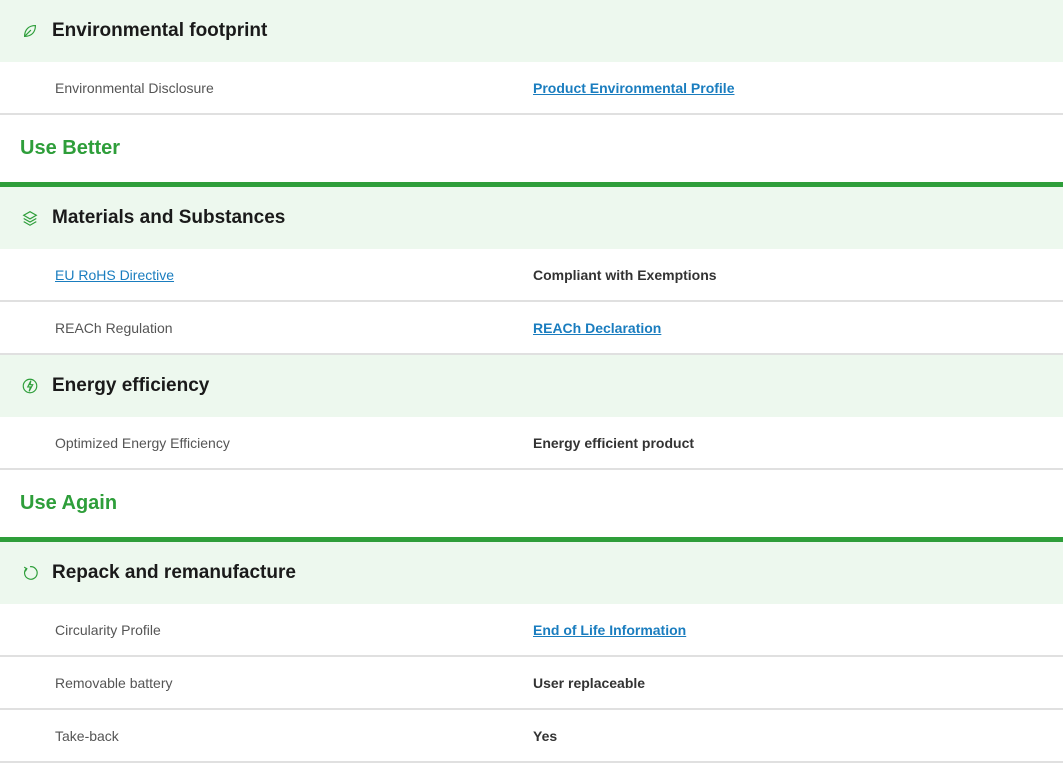 This screenshot has width=1063, height=777. I want to click on category-energy-efficiency: Energy efficiency, so click(531, 386).